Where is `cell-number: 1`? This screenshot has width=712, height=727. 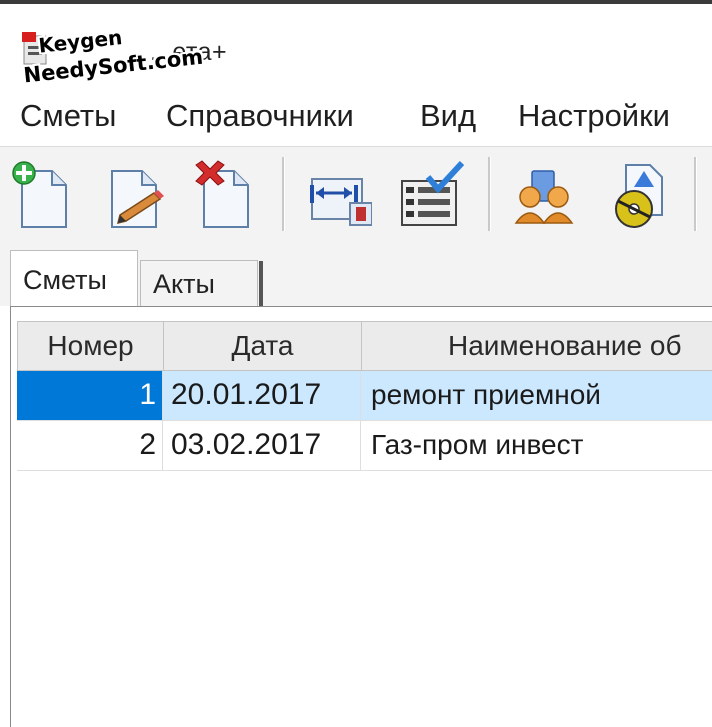 cell-number: 1 is located at coordinates (90, 396).